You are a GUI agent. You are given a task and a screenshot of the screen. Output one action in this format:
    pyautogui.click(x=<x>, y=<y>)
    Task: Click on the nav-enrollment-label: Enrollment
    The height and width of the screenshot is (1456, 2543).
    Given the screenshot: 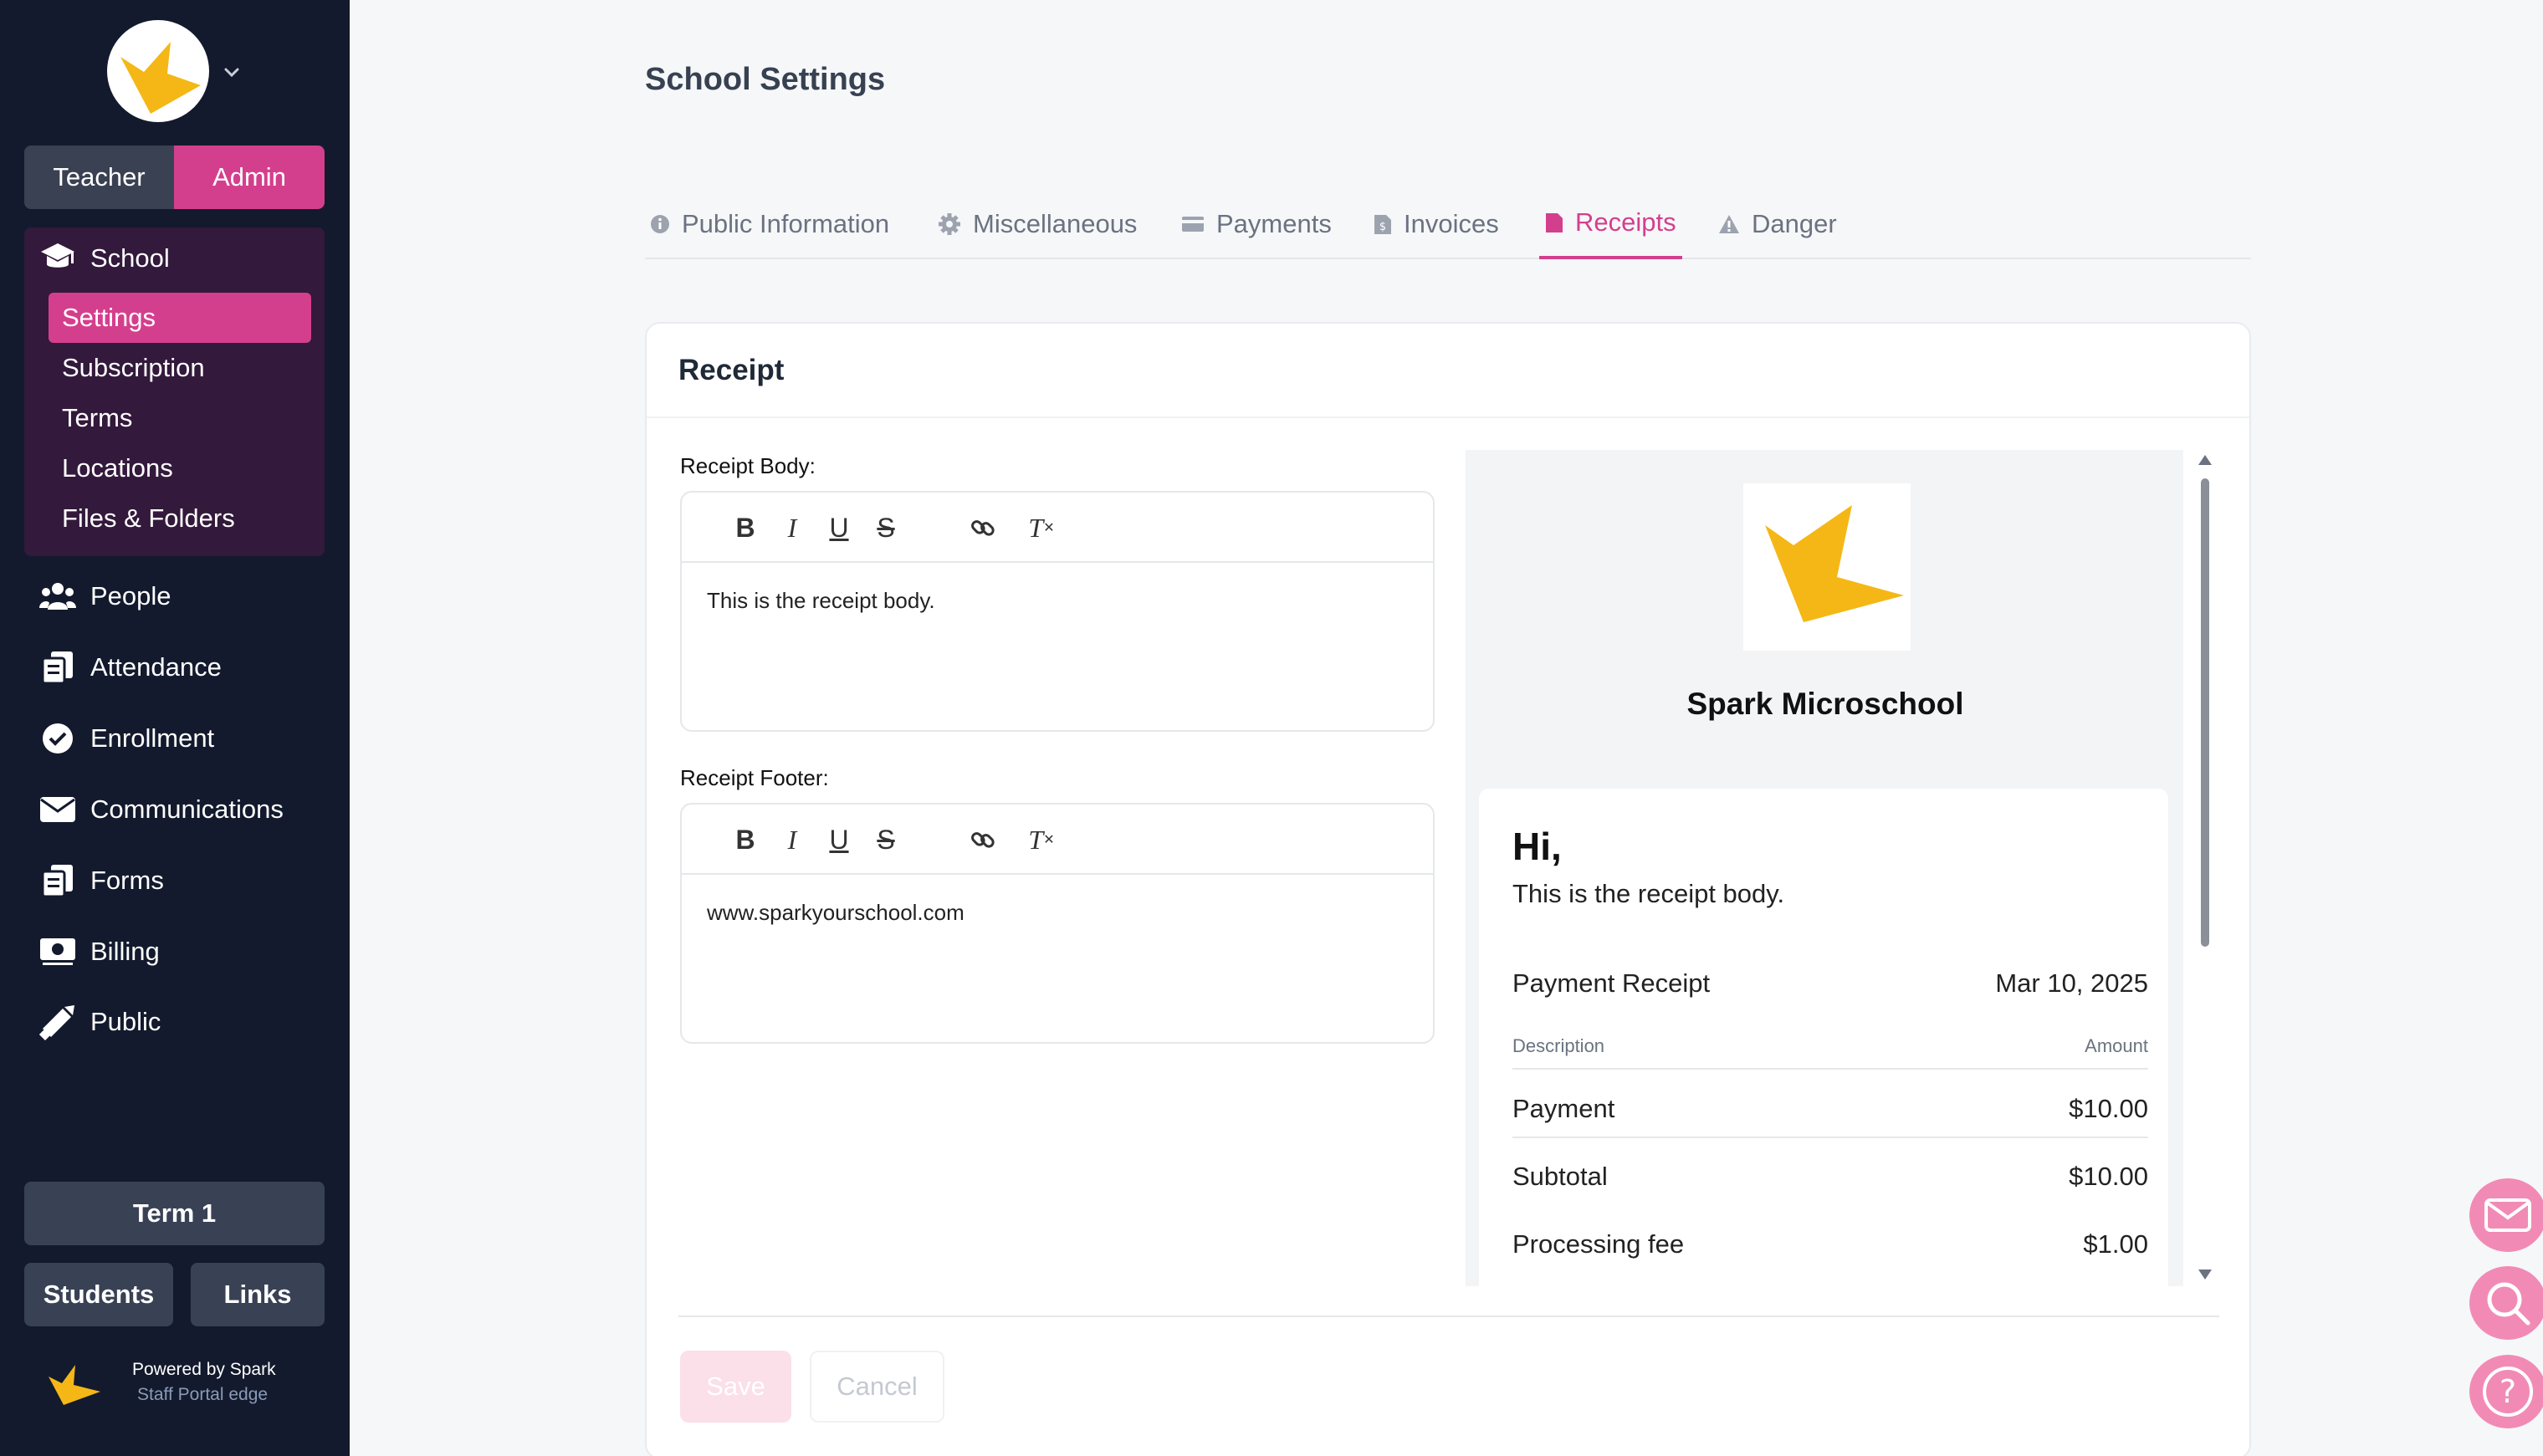 What is the action you would take?
    pyautogui.click(x=152, y=738)
    